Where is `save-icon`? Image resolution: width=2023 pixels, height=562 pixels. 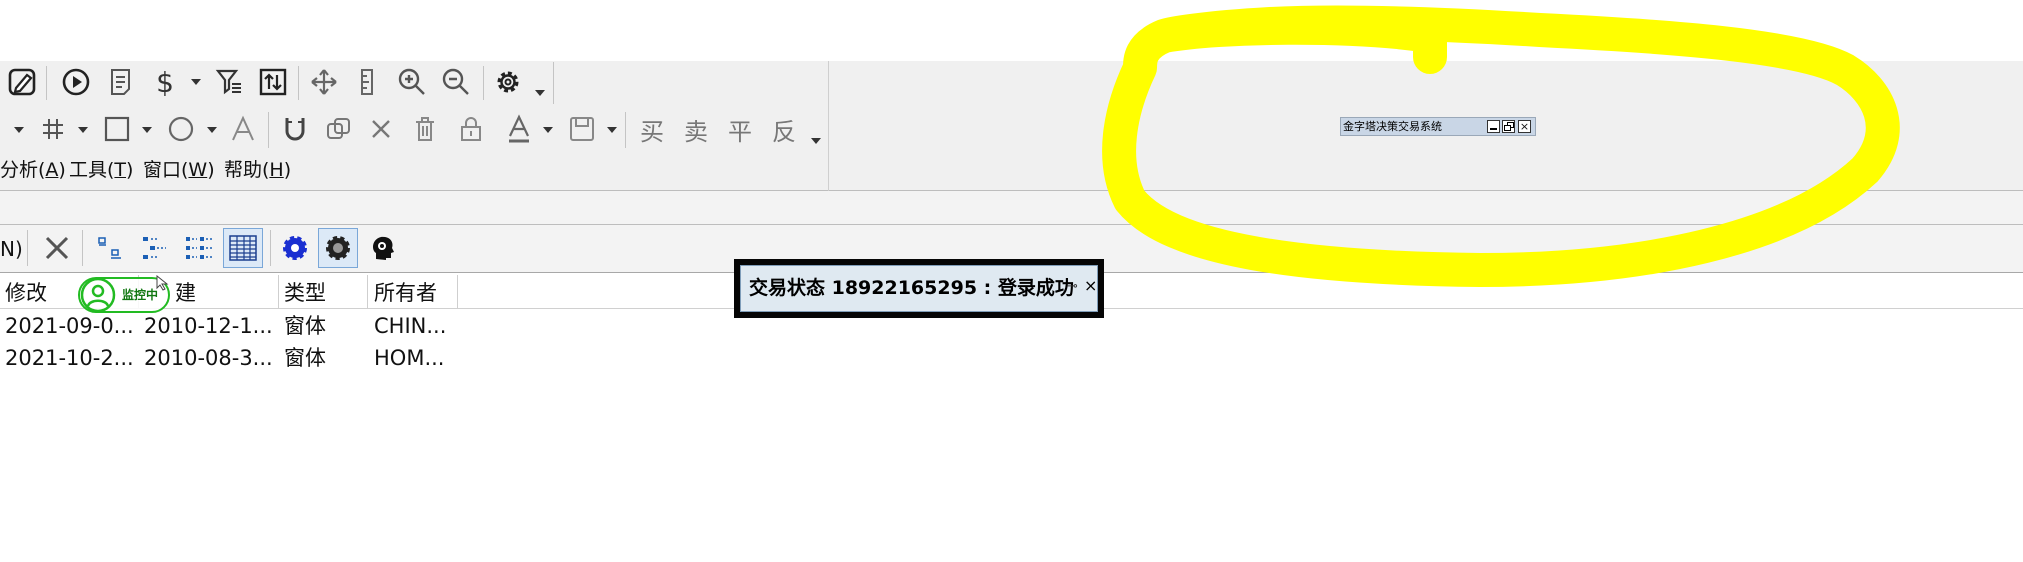
save-icon is located at coordinates (582, 129).